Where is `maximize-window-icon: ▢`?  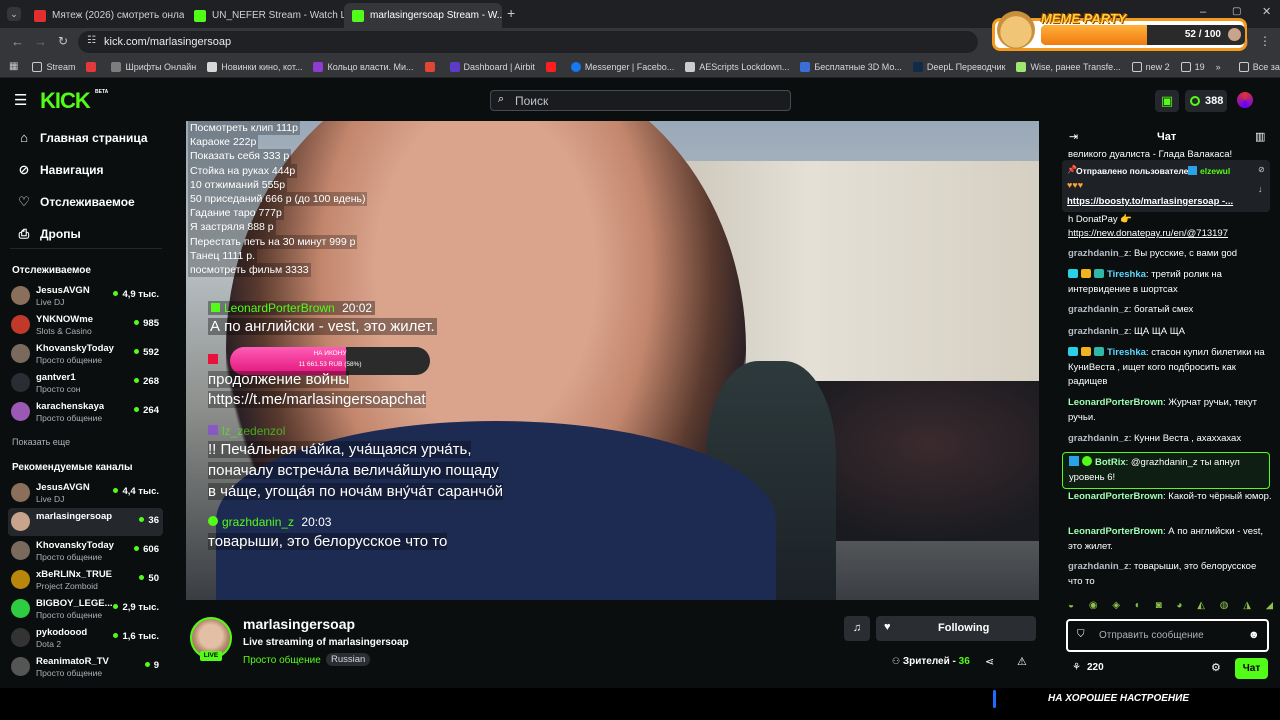
maximize-window-icon: ▢ is located at coordinates (1236, 11).